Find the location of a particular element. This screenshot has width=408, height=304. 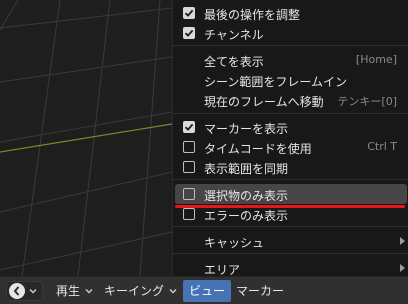

editor-type-button is located at coordinates (24, 290).